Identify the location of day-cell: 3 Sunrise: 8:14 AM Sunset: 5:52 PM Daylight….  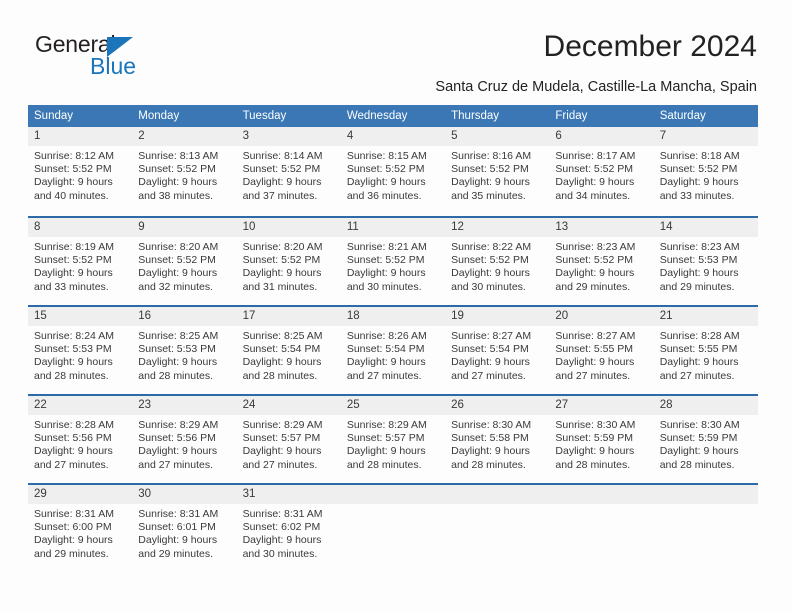
(288, 171).